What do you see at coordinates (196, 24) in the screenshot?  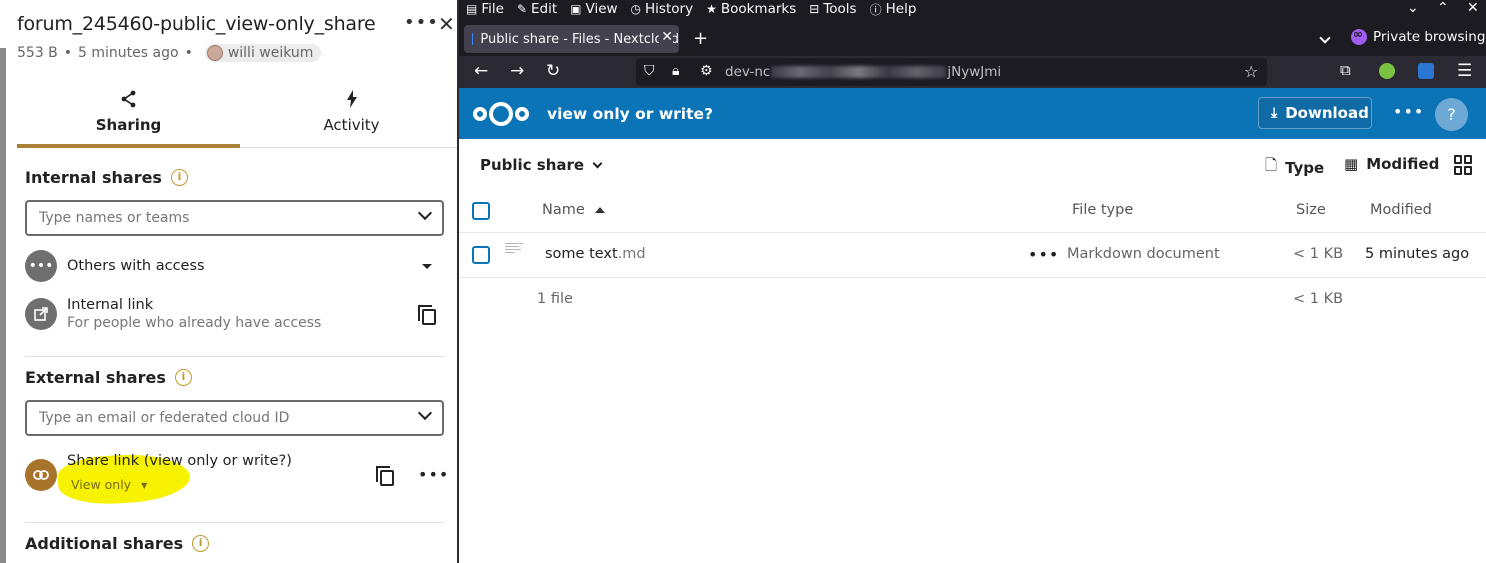 I see `file-title: forum_245460-public_view-only_share` at bounding box center [196, 24].